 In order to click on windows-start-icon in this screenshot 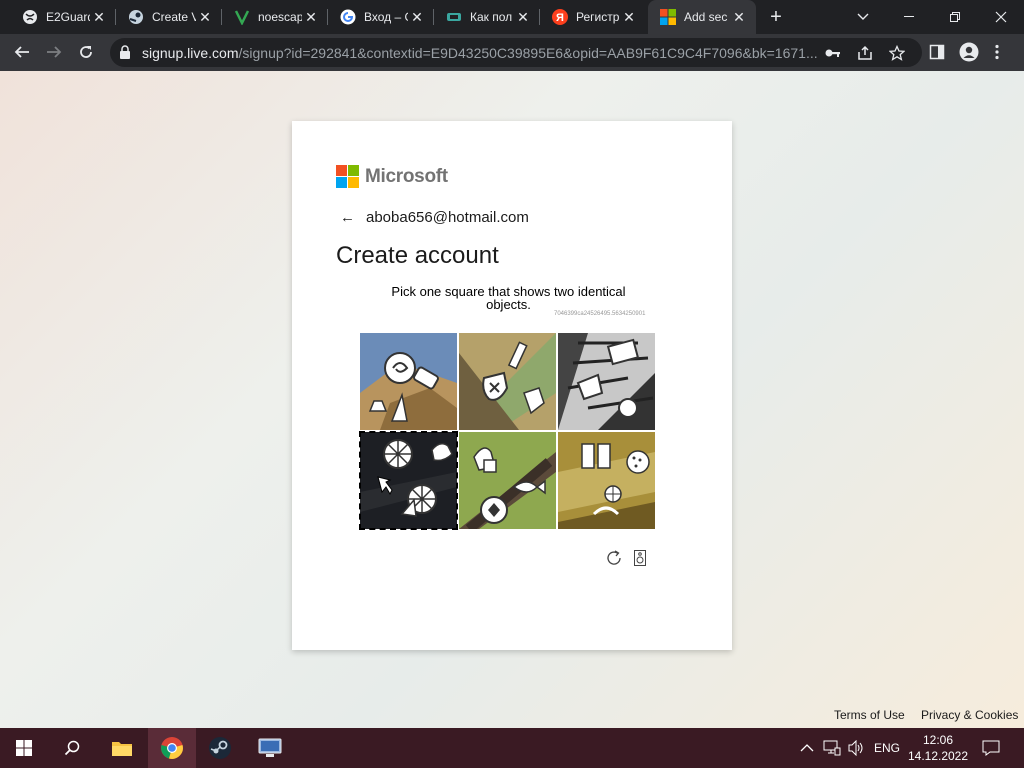, I will do `click(24, 748)`.